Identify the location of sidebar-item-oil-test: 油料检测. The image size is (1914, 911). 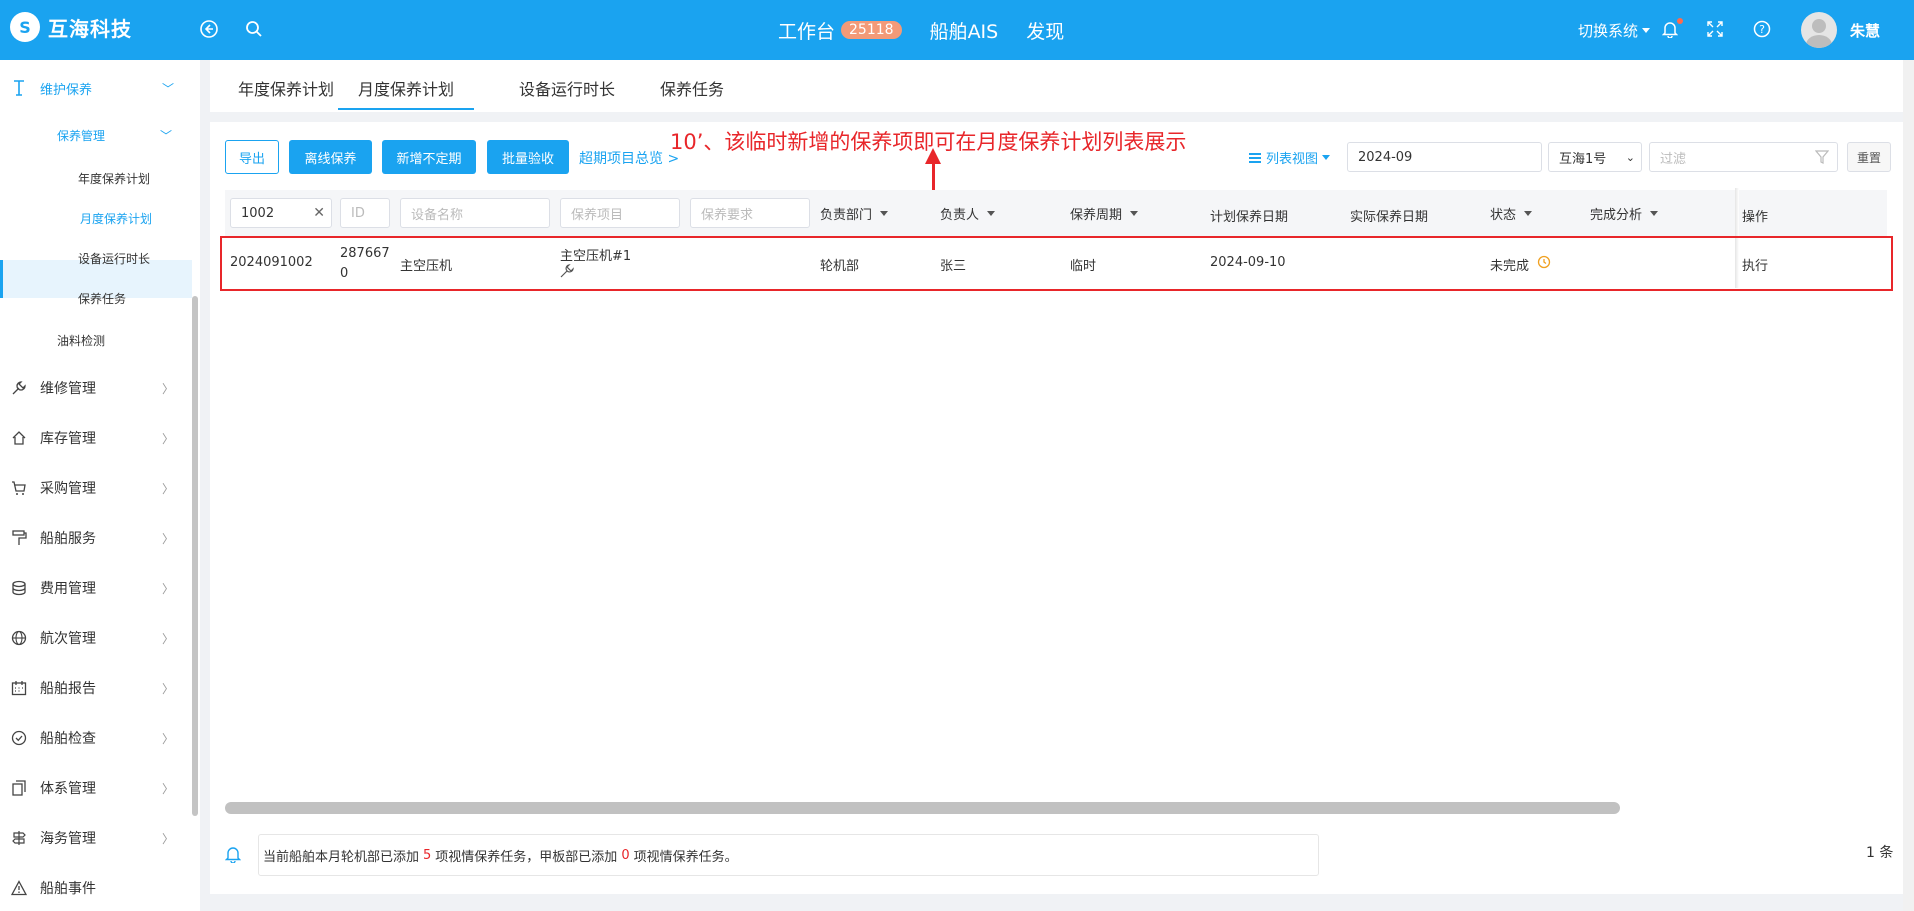
(81, 340).